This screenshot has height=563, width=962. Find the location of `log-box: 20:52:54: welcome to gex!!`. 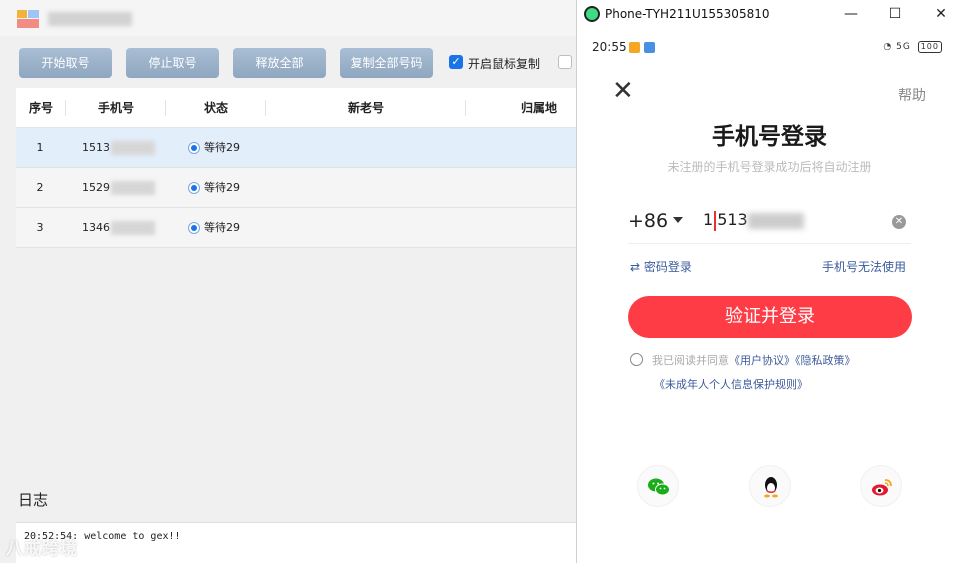

log-box: 20:52:54: welcome to gex!! is located at coordinates (296, 542).